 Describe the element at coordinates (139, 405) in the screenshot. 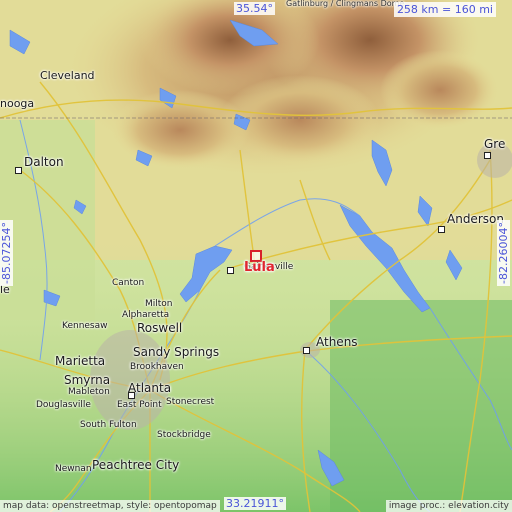

I see `place-label-east-point: East Point` at that location.